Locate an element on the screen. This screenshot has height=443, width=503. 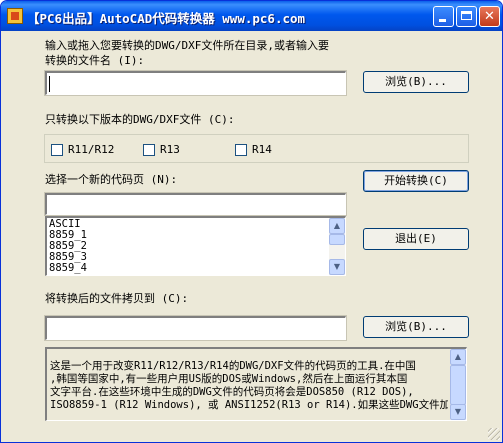
start-convert-button: 开始转换(C) is located at coordinates (416, 181).